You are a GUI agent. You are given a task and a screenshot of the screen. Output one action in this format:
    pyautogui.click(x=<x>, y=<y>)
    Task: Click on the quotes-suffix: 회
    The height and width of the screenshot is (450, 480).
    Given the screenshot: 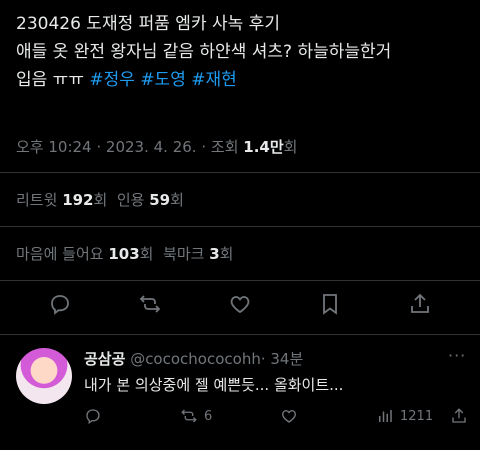 What is the action you would take?
    pyautogui.click(x=177, y=200)
    